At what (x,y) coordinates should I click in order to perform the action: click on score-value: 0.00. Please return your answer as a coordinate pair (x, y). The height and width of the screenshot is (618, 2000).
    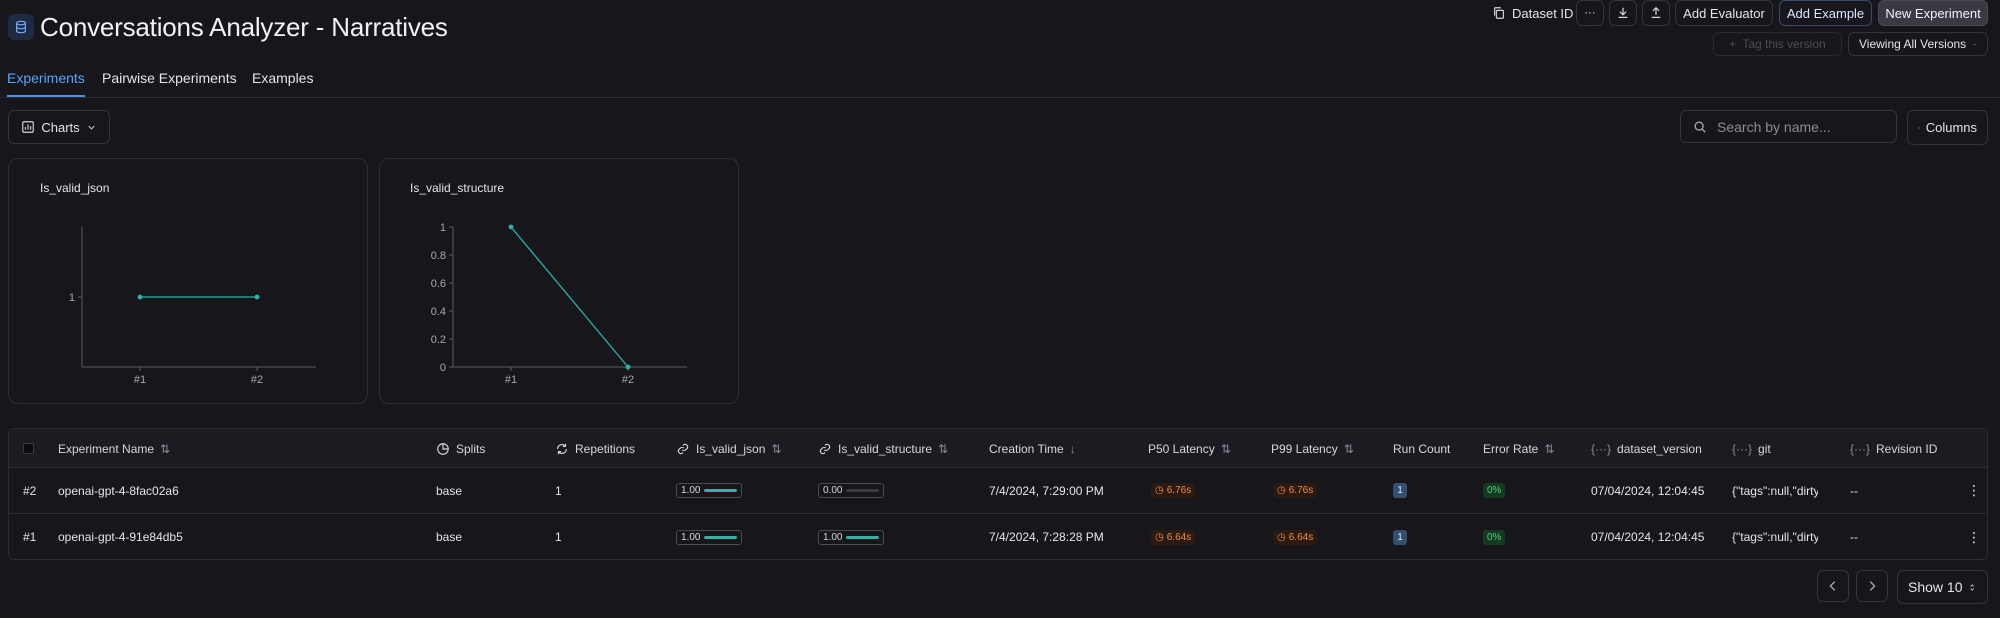
    Looking at the image, I should click on (833, 490).